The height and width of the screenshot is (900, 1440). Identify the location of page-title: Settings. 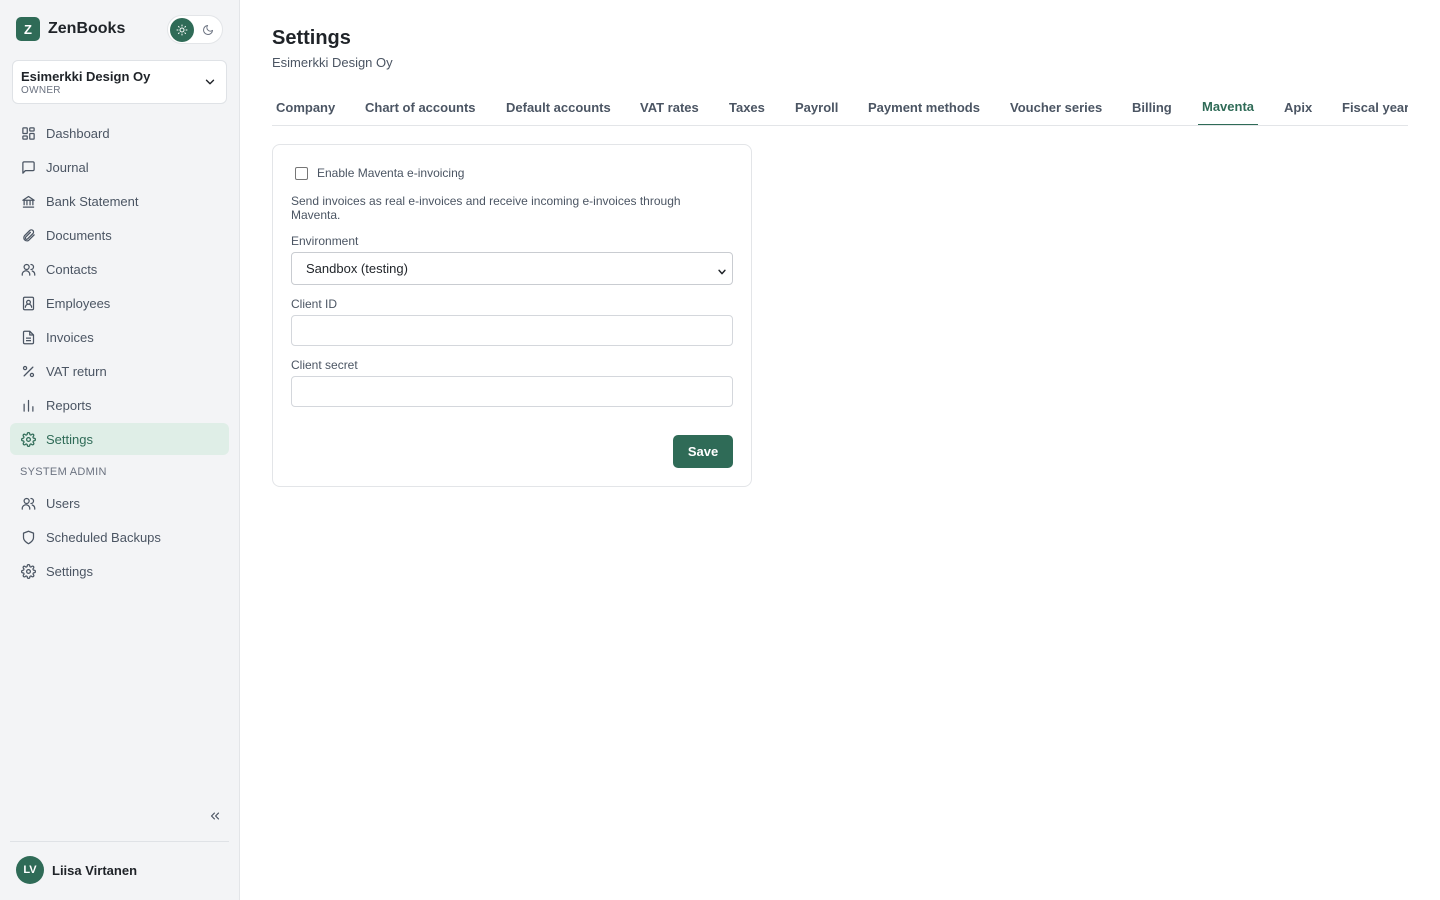
(311, 38).